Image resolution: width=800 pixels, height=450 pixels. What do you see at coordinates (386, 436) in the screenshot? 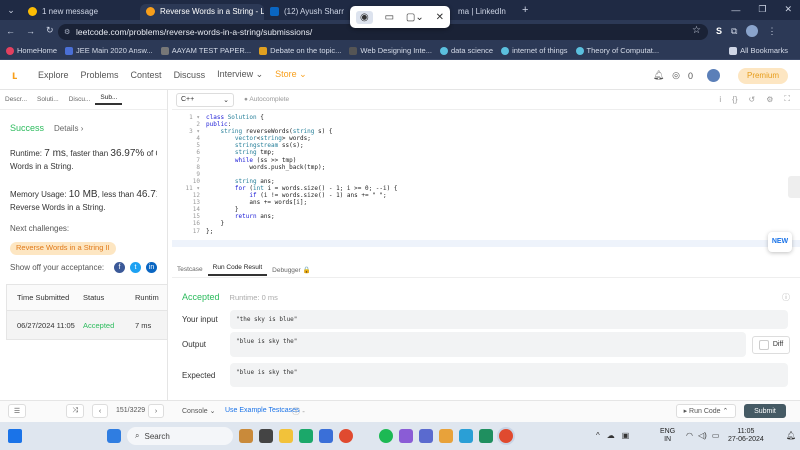
I see `spotify-icon` at bounding box center [386, 436].